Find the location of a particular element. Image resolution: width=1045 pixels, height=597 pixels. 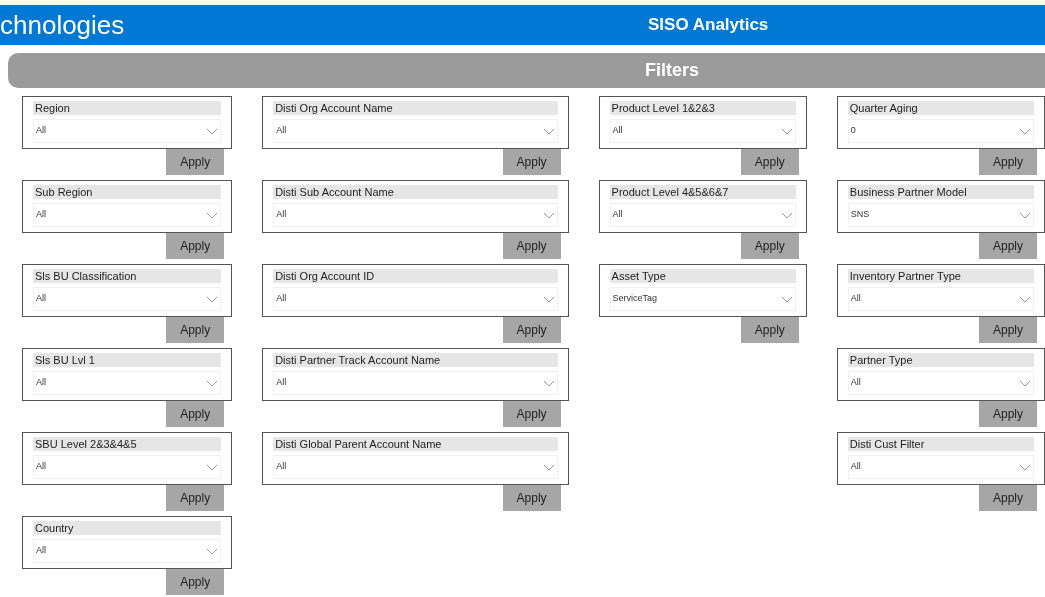

dropdown-value: SNS is located at coordinates (860, 215).